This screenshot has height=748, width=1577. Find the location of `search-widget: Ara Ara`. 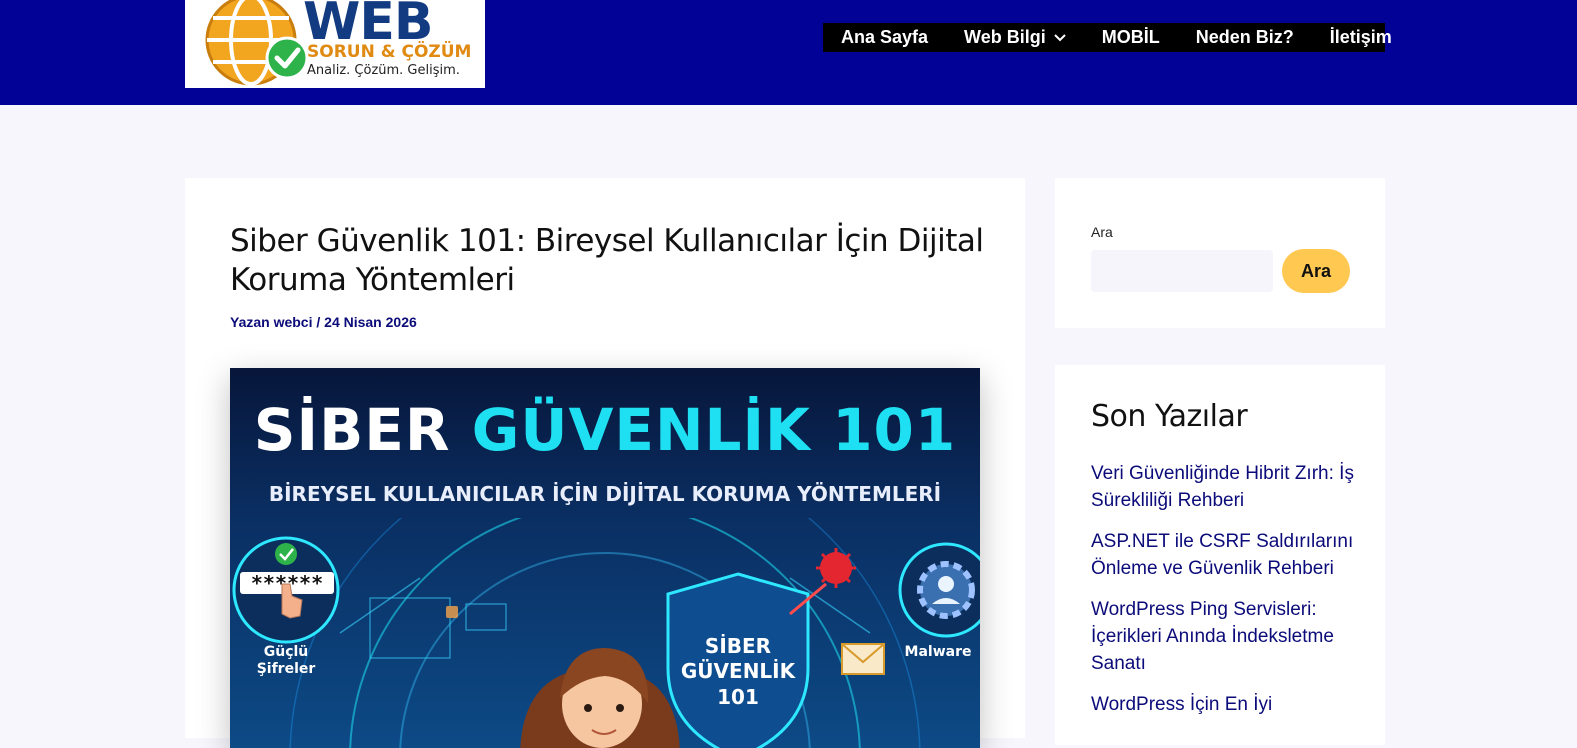

search-widget: Ara Ara is located at coordinates (1220, 253).